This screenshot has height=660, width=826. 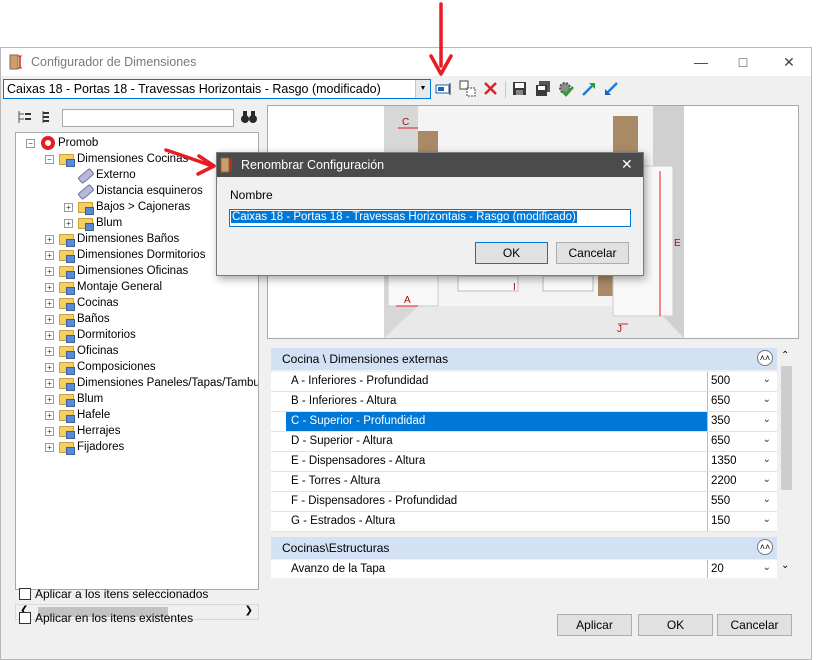 What do you see at coordinates (524, 522) in the screenshot?
I see `property-row: G - Estrados - Altura 150 ⌄` at bounding box center [524, 522].